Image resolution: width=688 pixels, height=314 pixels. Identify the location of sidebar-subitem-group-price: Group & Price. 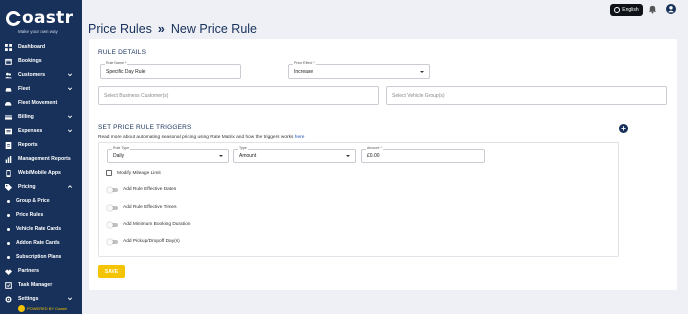
(41, 201).